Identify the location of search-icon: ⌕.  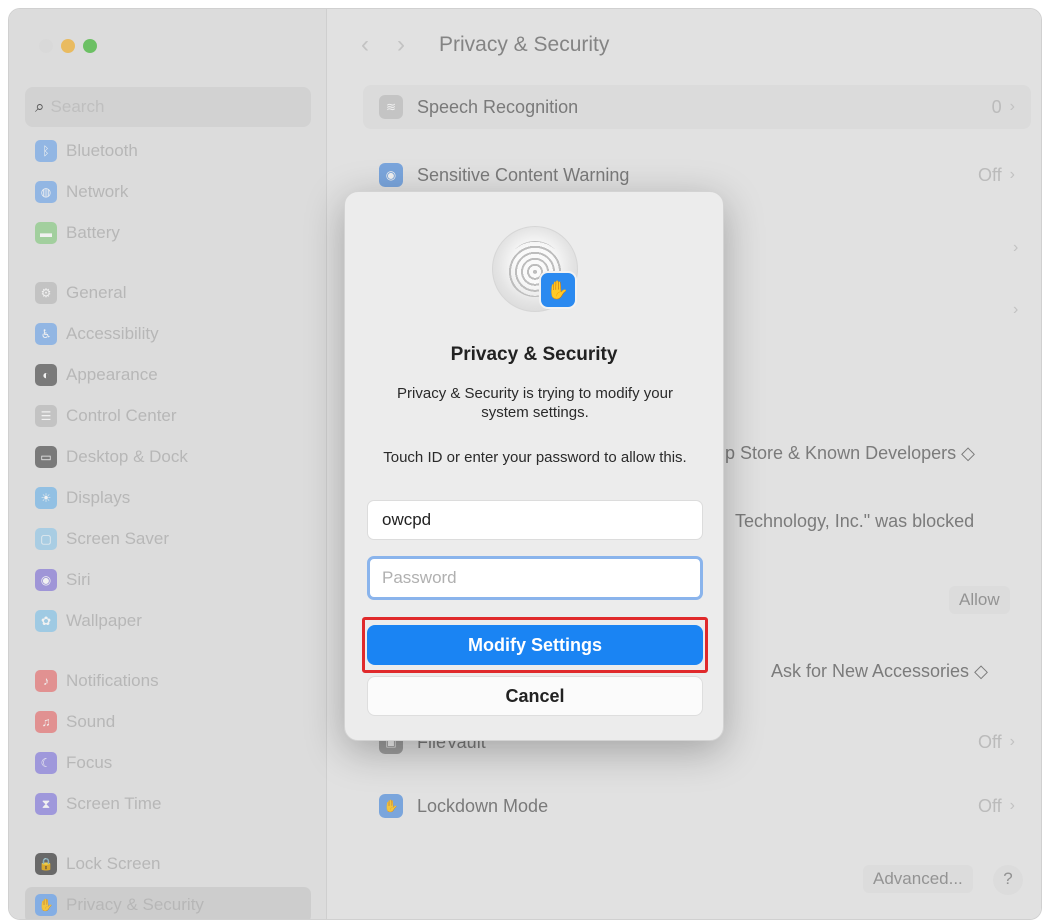
(40, 106).